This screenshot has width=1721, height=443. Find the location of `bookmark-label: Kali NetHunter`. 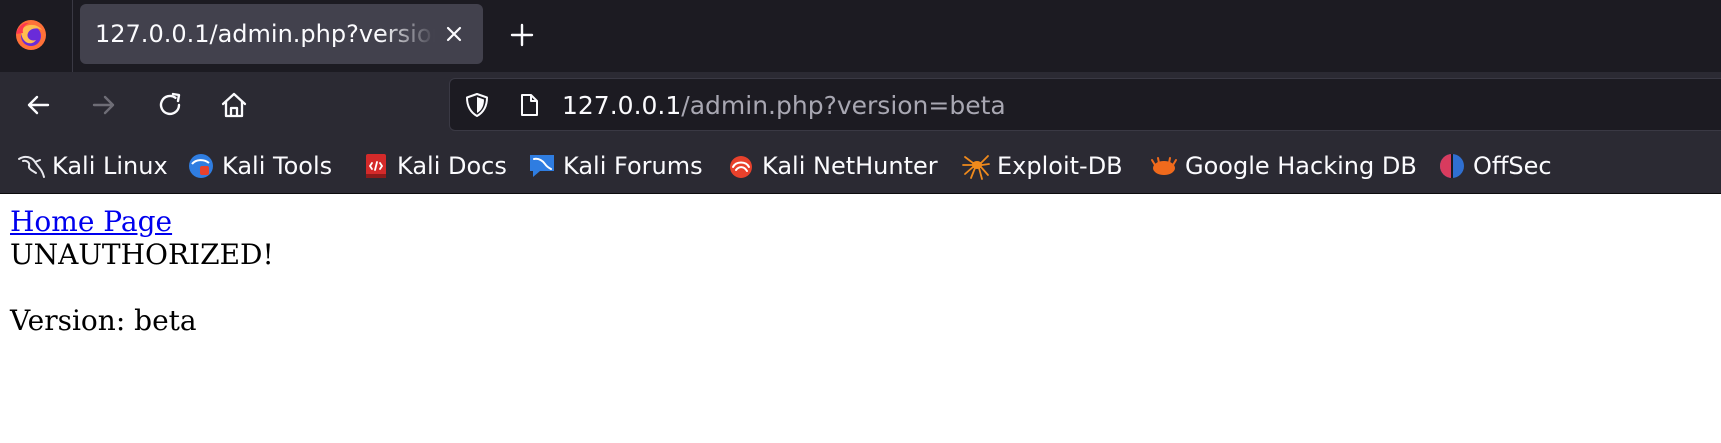

bookmark-label: Kali NetHunter is located at coordinates (850, 166).